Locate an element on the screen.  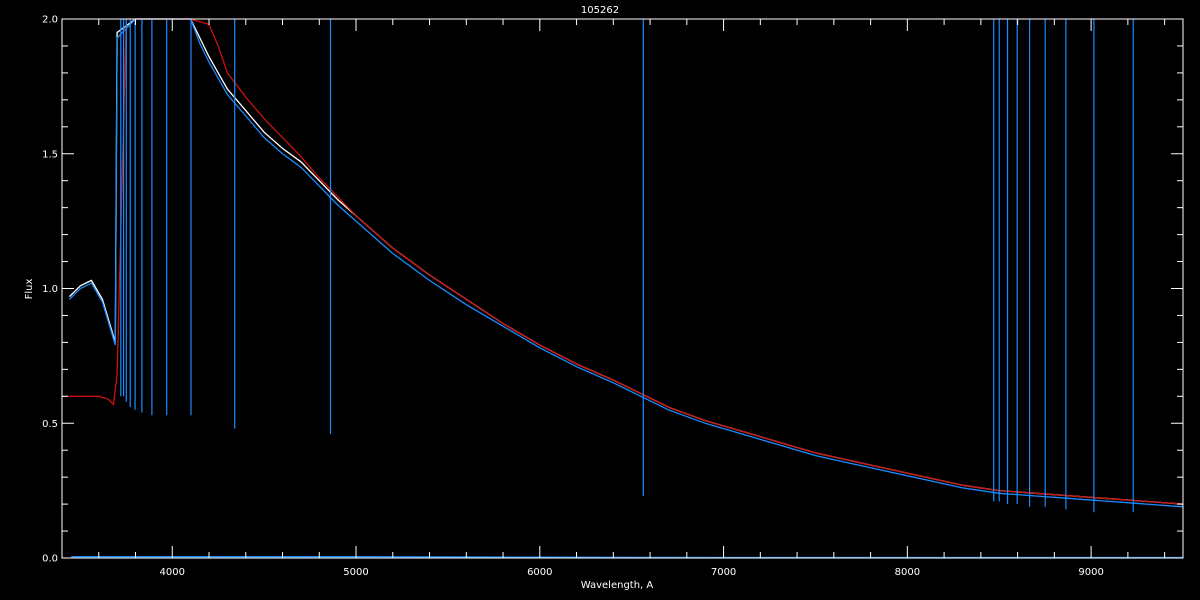
x-tick-label: 5000 is located at coordinates (355, 572).